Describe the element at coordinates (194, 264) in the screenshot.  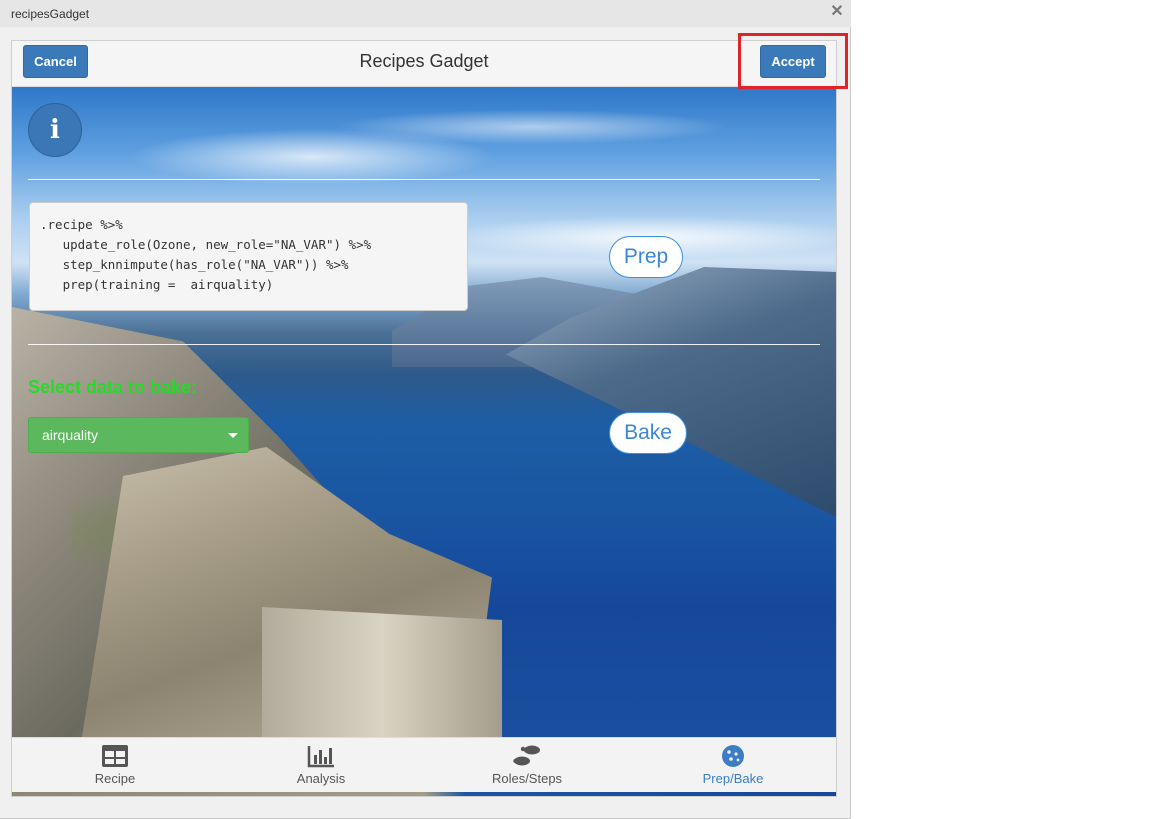
I see `code-line: step_knnimpute(has_role("NA_VAR")) %>%` at that location.